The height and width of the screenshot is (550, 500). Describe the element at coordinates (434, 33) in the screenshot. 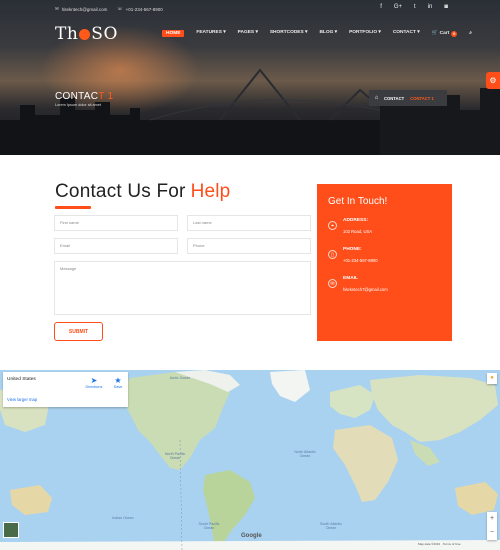

I see `cart-icon: 🛒` at that location.